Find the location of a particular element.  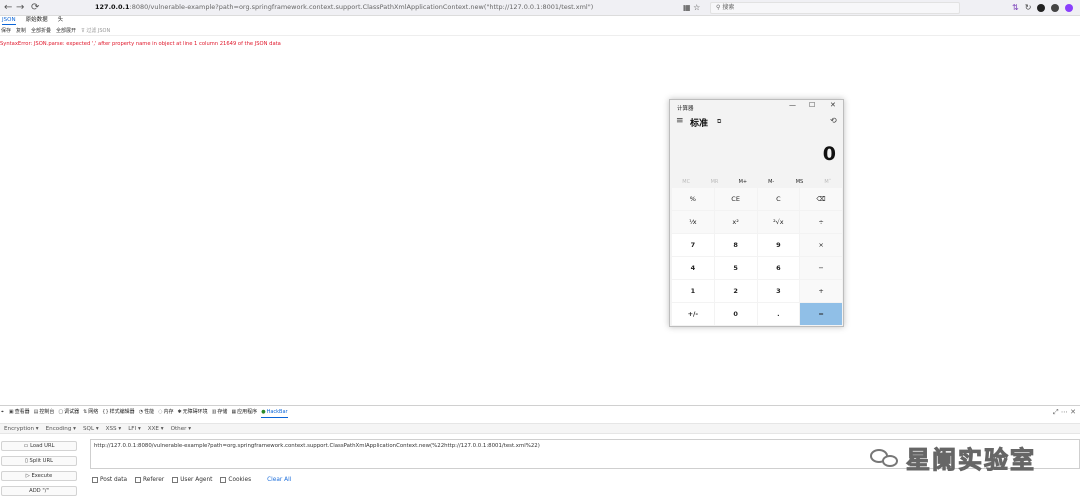

tab-console: ▤控制台 is located at coordinates (44, 412).